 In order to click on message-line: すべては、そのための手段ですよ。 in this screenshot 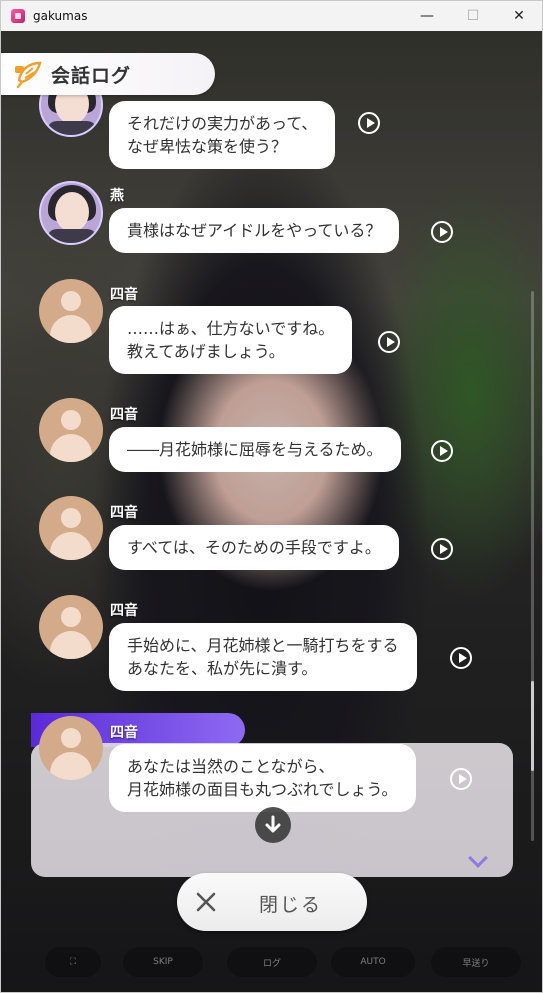, I will do `click(254, 547)`.